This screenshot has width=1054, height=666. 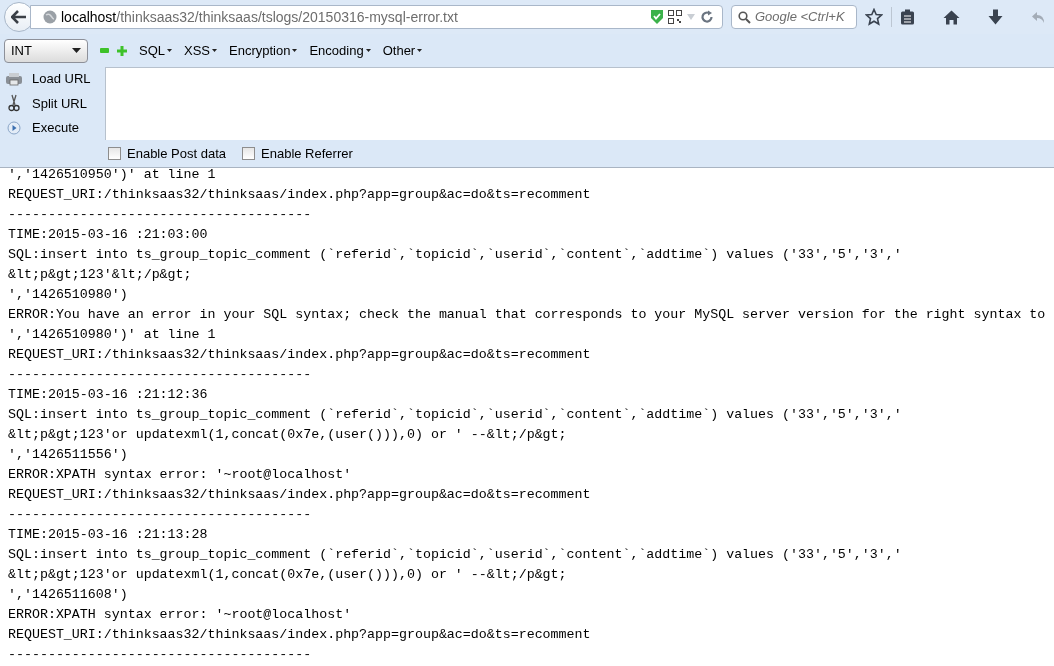 What do you see at coordinates (201, 50) in the screenshot?
I see `menu-button: XSS` at bounding box center [201, 50].